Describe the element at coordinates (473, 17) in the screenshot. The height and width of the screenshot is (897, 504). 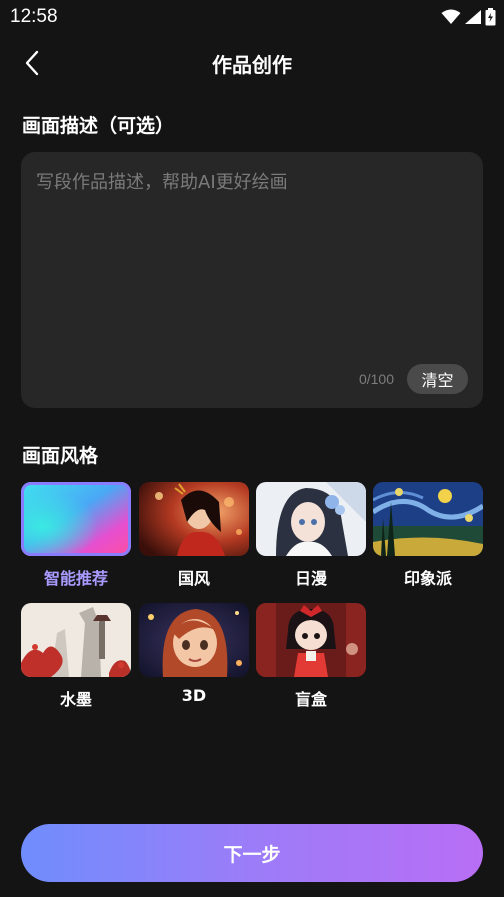
I see `cellular-signal-icon` at that location.